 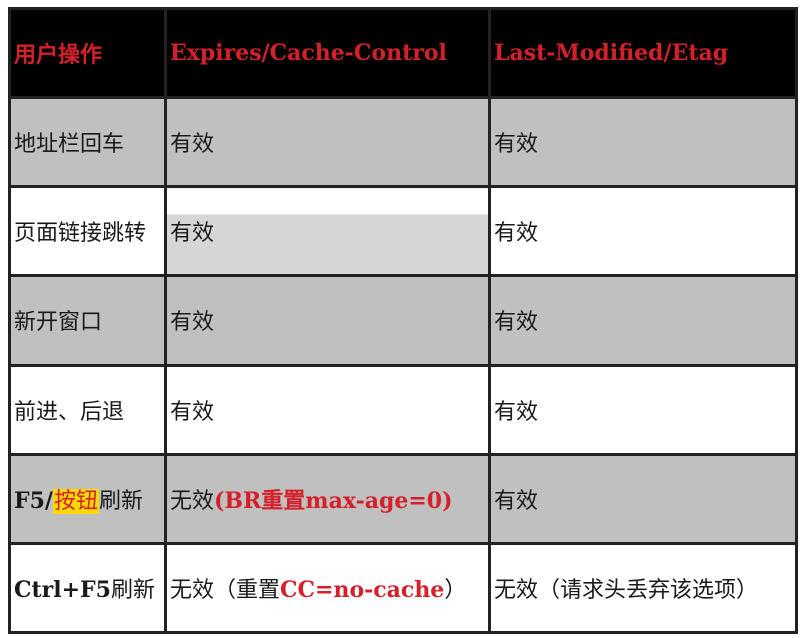 What do you see at coordinates (87, 53) in the screenshot?
I see `header-user-operation: 用户操作` at bounding box center [87, 53].